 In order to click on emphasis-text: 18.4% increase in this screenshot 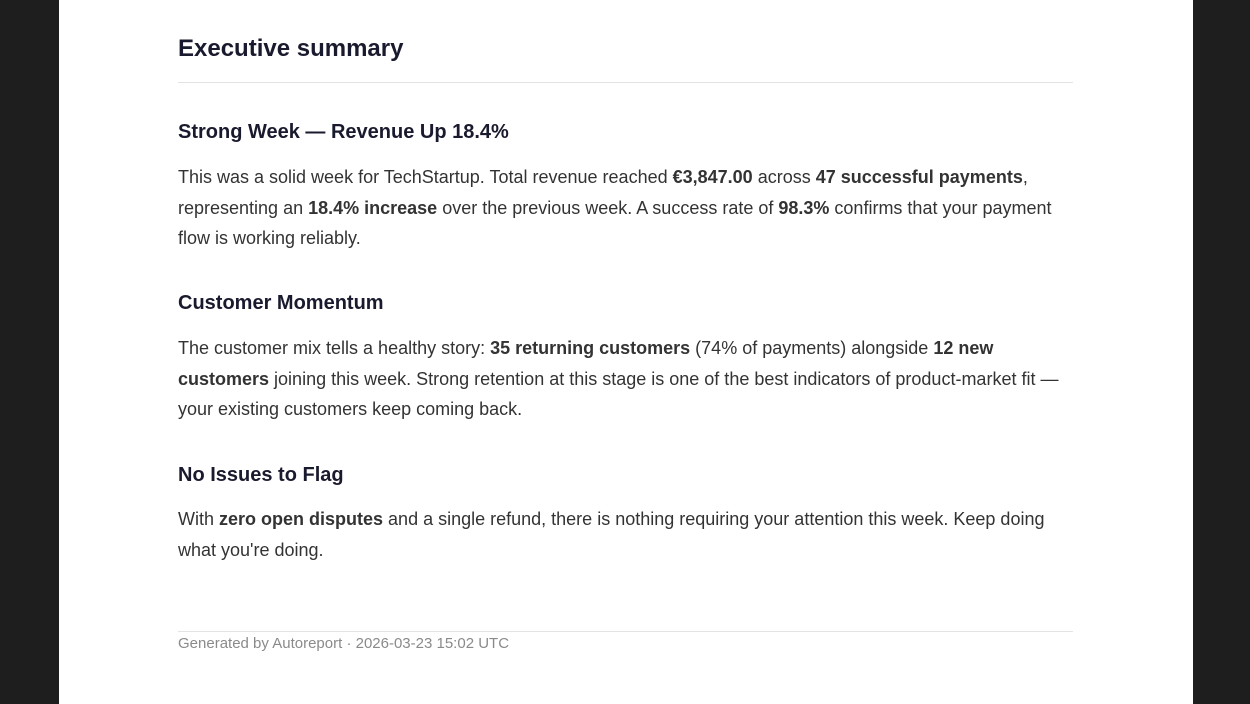, I will do `click(373, 207)`.